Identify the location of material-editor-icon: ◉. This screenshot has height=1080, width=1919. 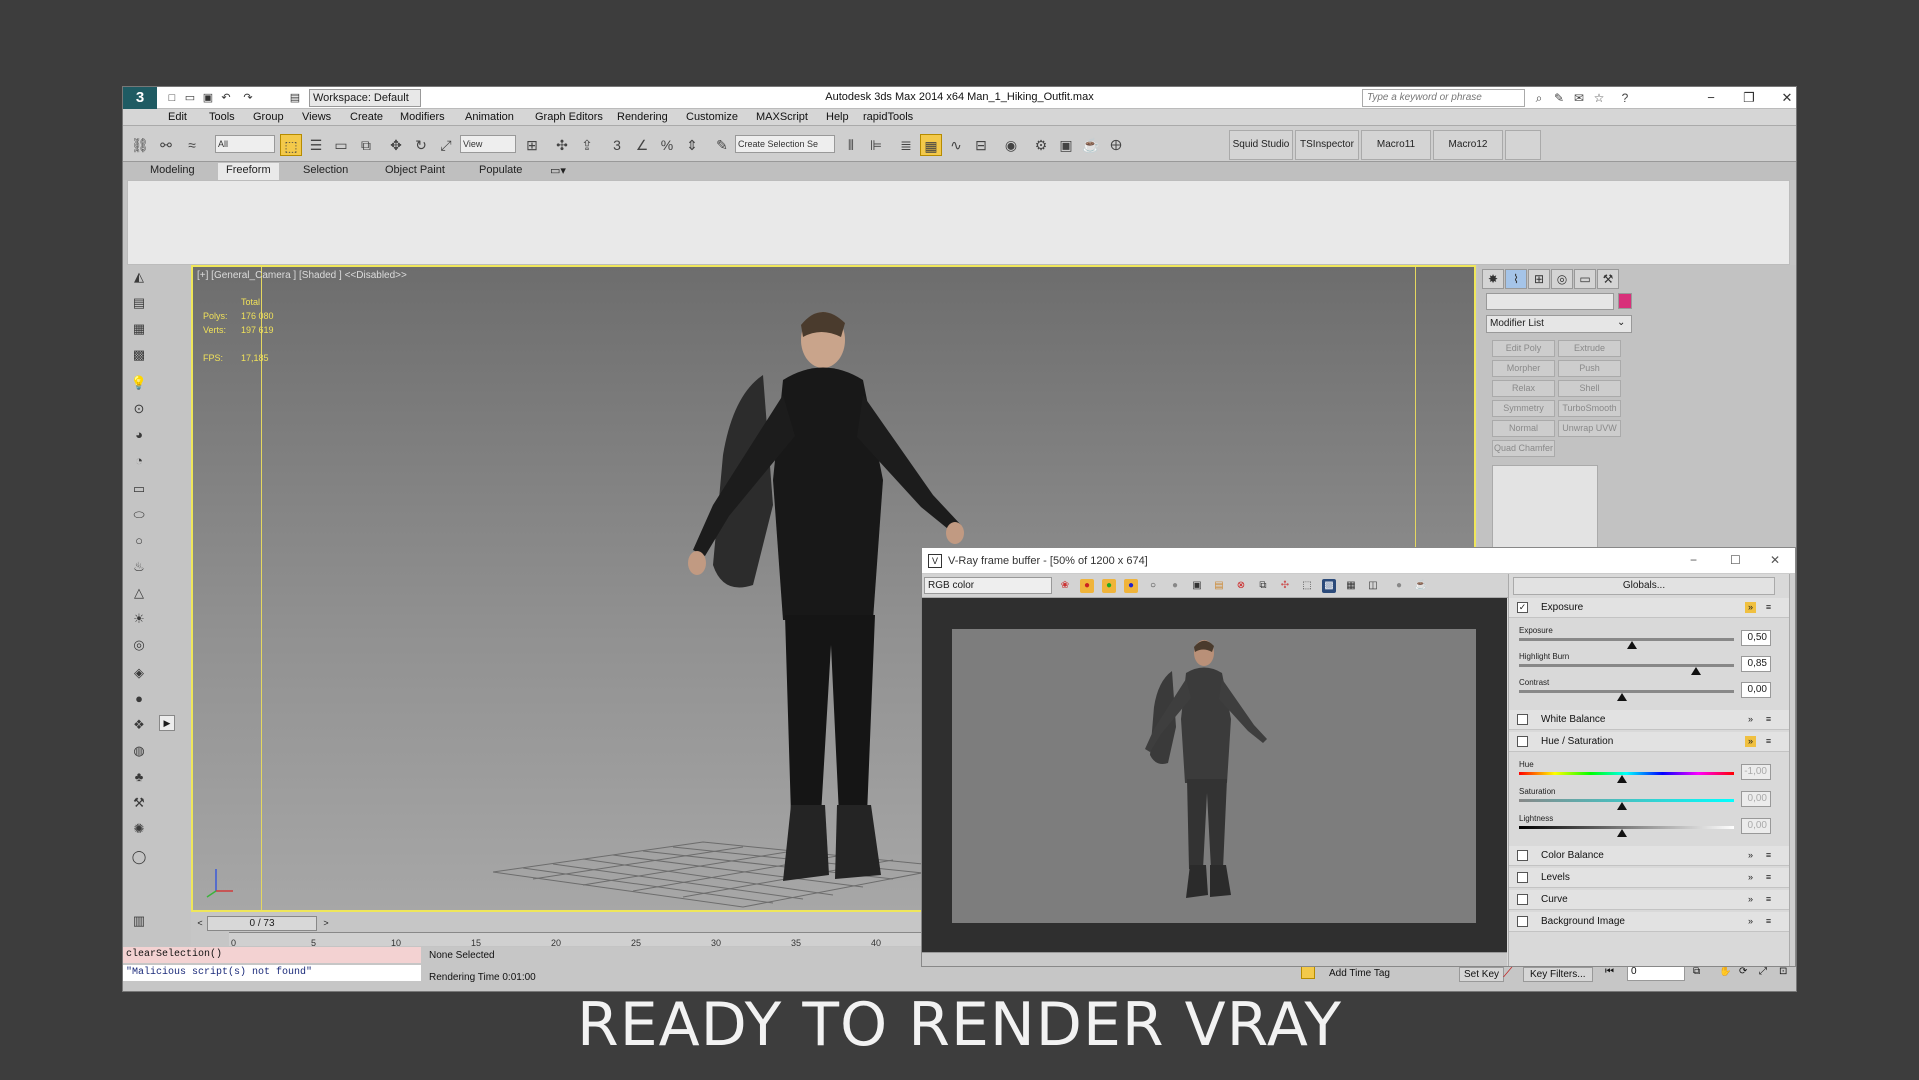
(1011, 145).